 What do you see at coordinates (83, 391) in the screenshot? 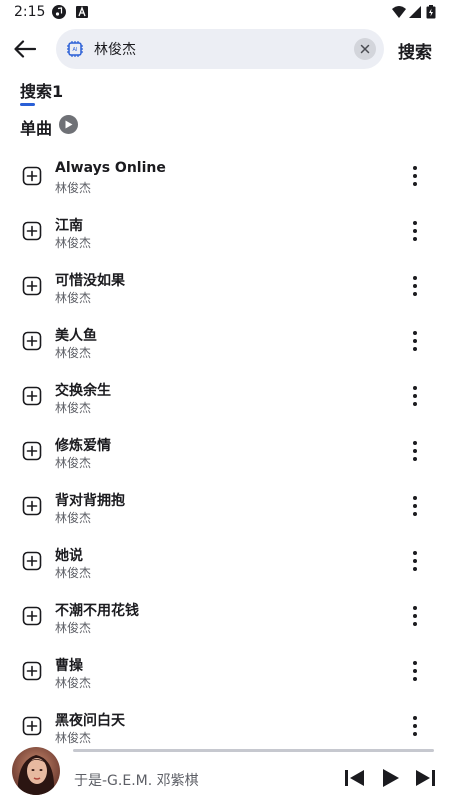
I see `song-title: 交换余生` at bounding box center [83, 391].